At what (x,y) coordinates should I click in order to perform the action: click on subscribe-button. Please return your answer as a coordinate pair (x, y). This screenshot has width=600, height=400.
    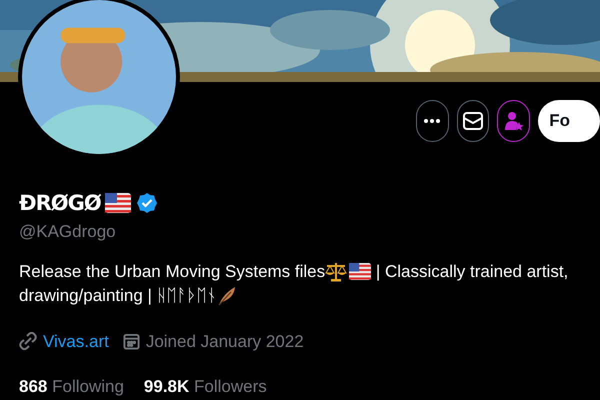
    Looking at the image, I should click on (513, 121).